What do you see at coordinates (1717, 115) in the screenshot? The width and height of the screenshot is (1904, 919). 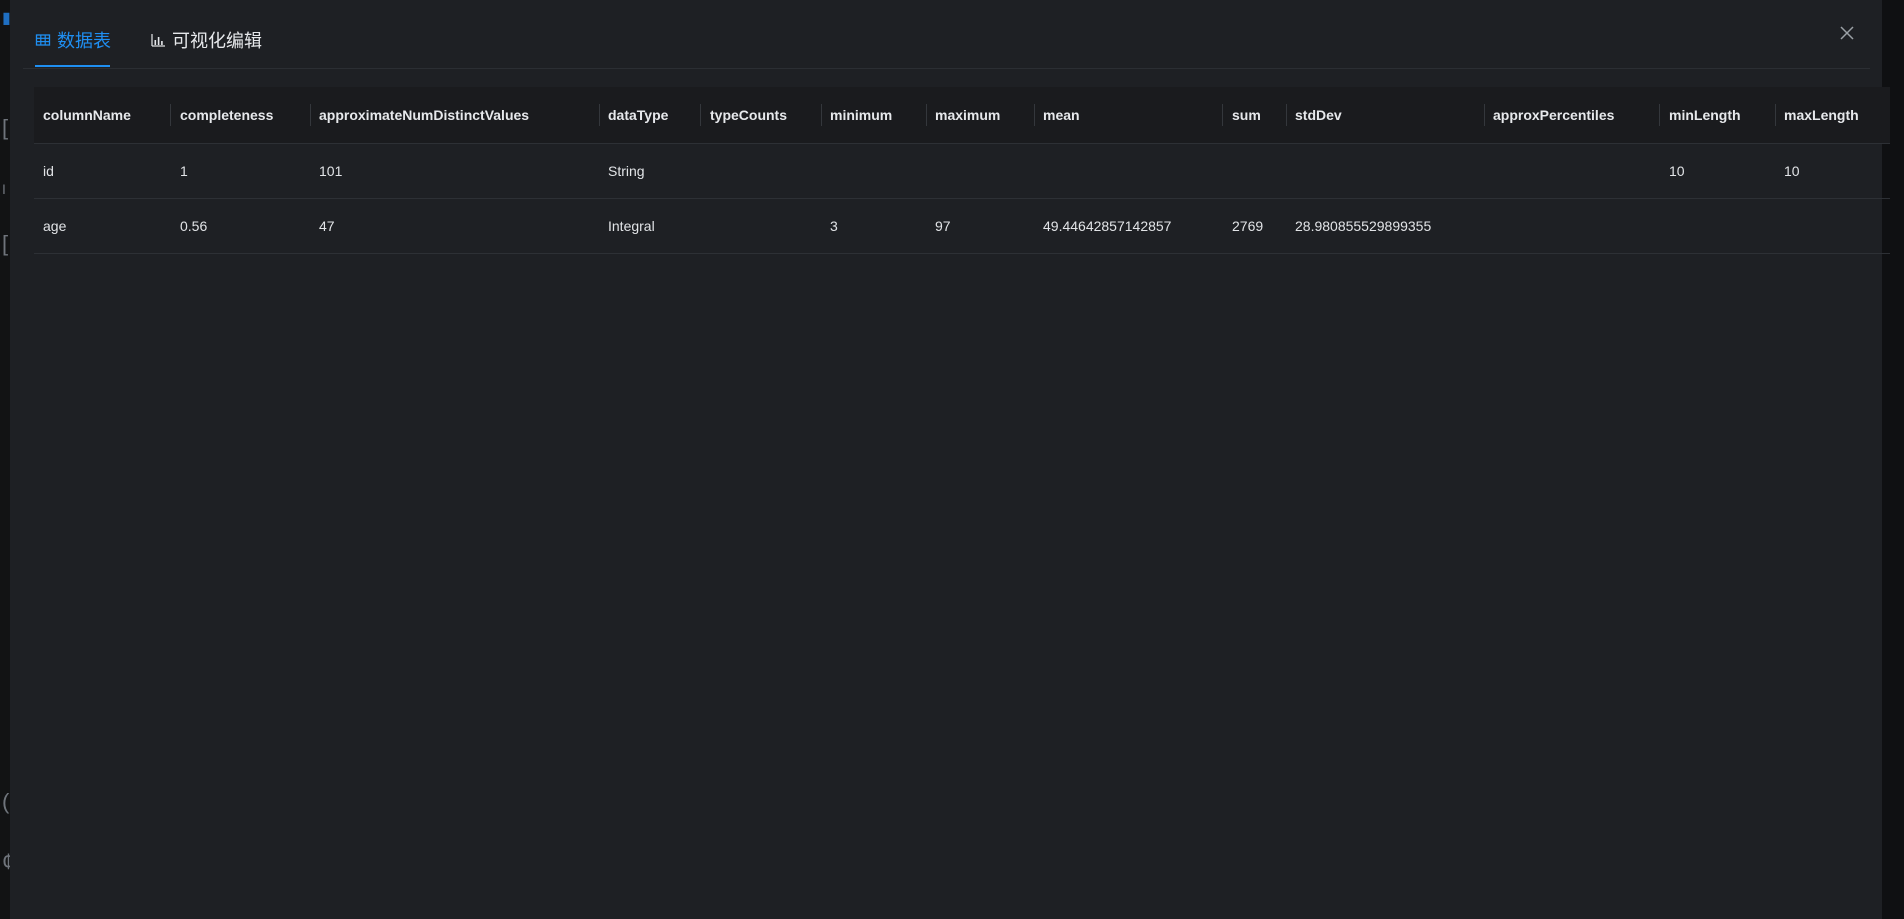 I see `column-header: minLength` at bounding box center [1717, 115].